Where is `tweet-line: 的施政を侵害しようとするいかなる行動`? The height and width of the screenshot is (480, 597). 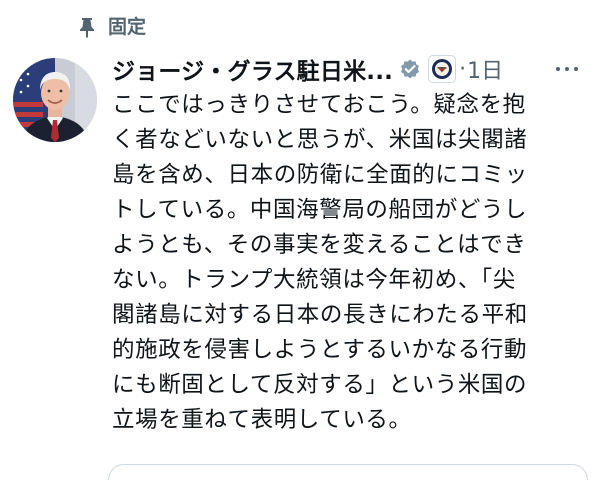
tweet-line: 的施政を侵害しようとするいかなる行動 is located at coordinates (320, 350).